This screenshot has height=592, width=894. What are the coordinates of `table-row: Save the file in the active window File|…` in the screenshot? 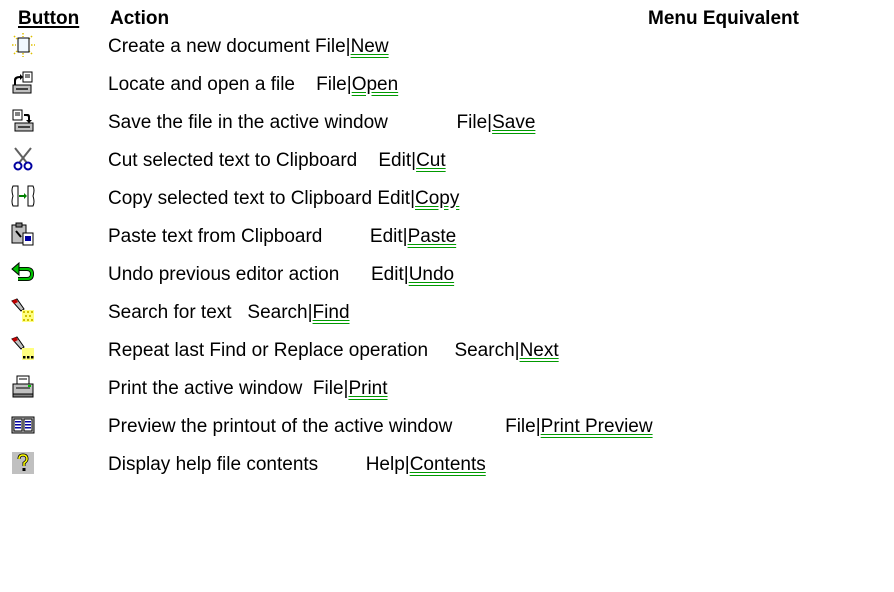 It's located at (447, 129).